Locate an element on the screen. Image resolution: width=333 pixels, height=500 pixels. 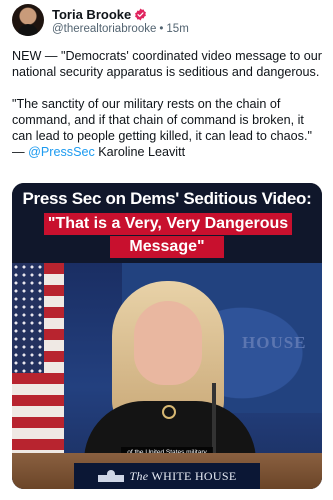
timestamp: 15m is located at coordinates (177, 29).